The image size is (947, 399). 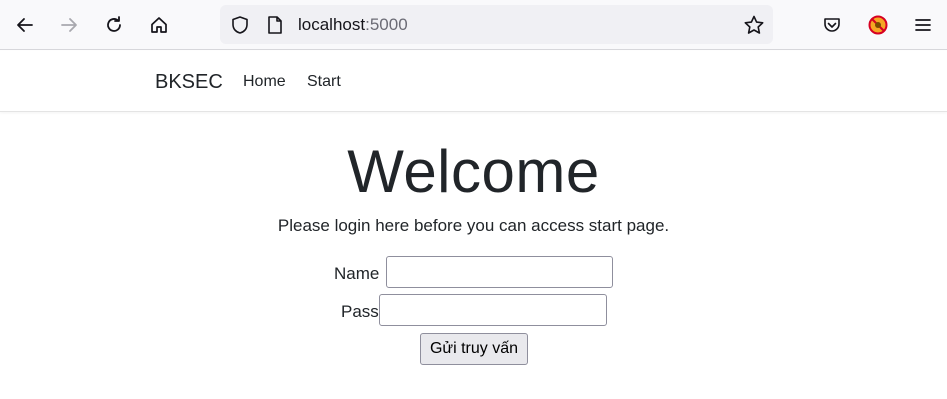 I want to click on forward-icon, so click(x=69, y=25).